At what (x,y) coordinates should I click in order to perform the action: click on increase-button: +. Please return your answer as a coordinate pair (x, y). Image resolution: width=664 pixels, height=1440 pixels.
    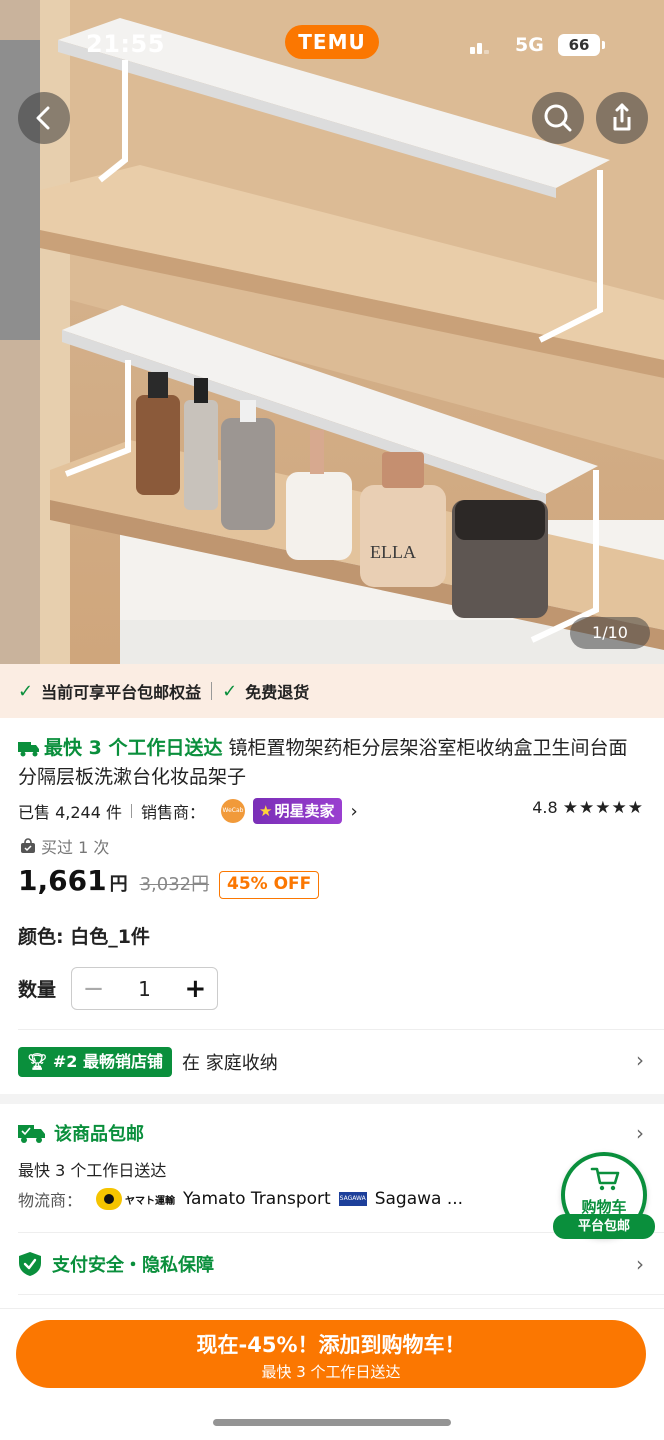
    Looking at the image, I should click on (195, 989).